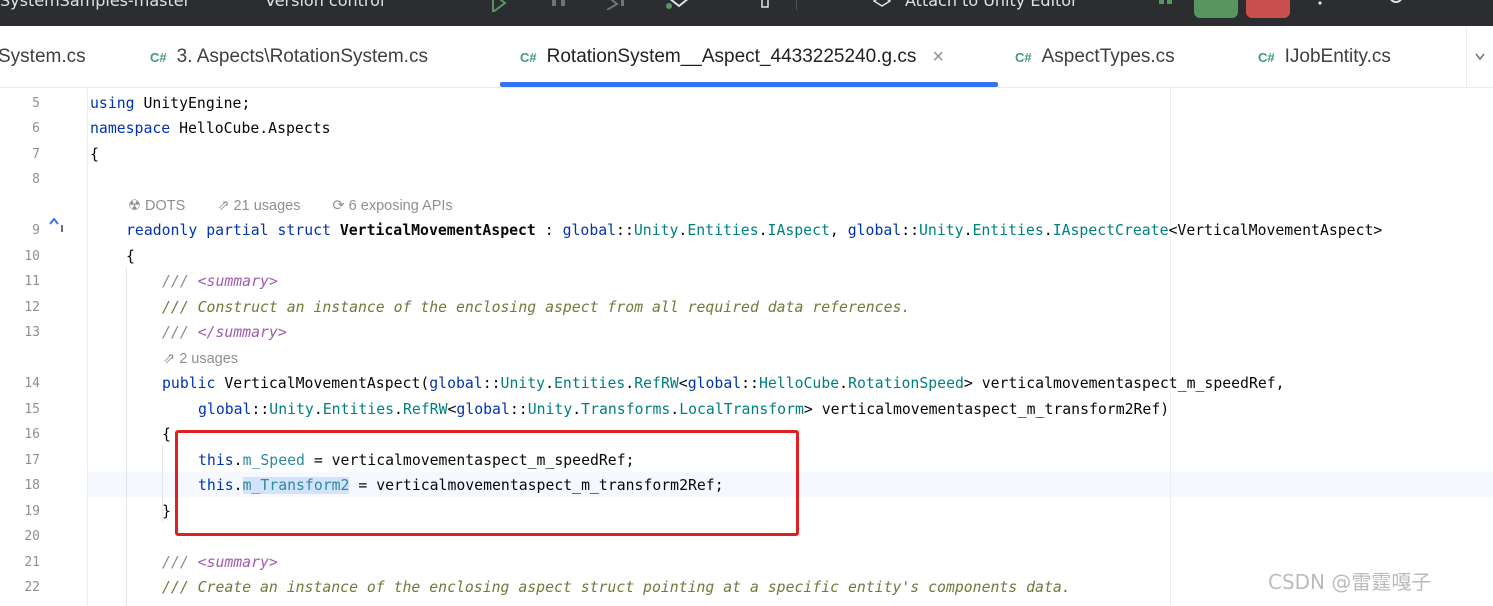  Describe the element at coordinates (166, 511) in the screenshot. I see `code-line-19: }` at that location.